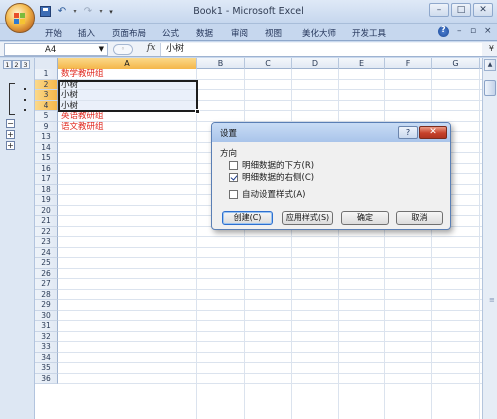 The height and width of the screenshot is (419, 497). What do you see at coordinates (369, 33) in the screenshot?
I see `tab-developer: 开发工具` at bounding box center [369, 33].